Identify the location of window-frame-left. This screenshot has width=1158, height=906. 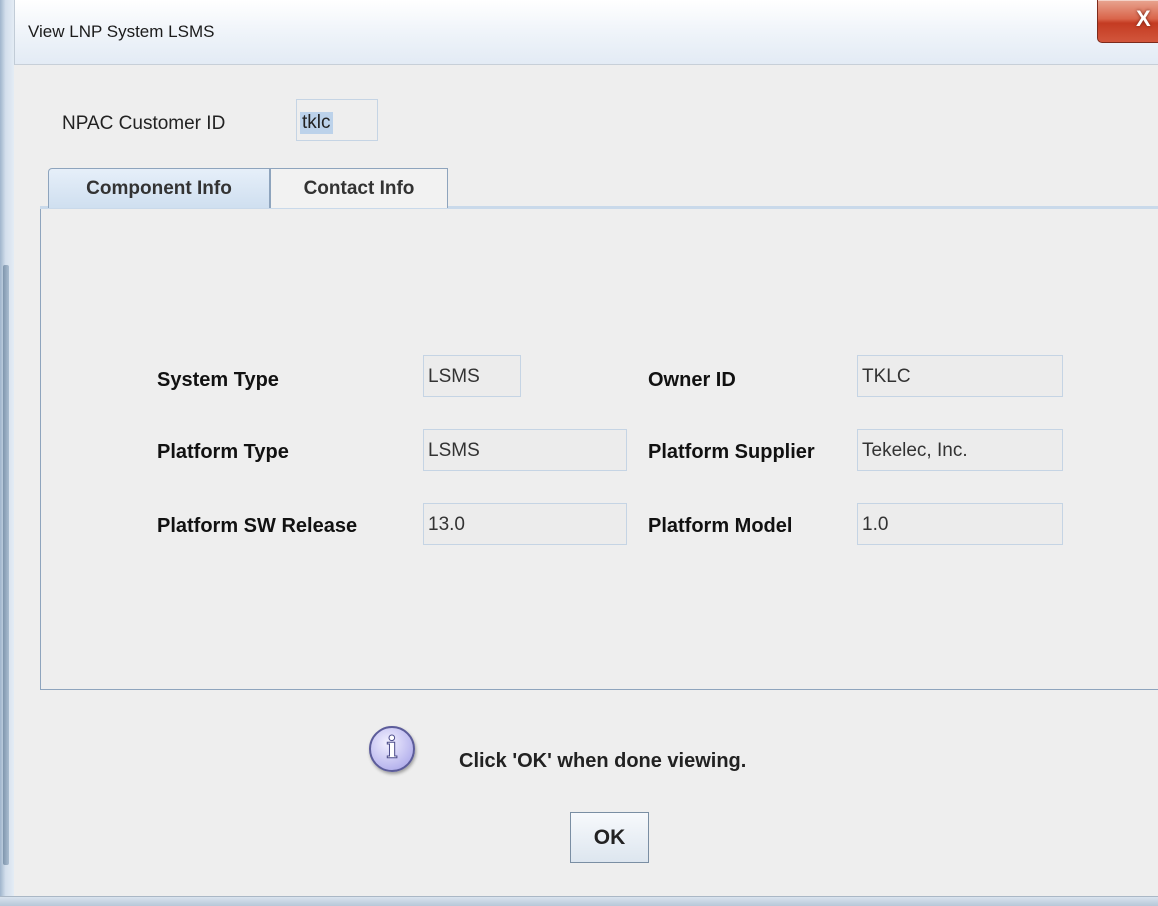
(7, 452).